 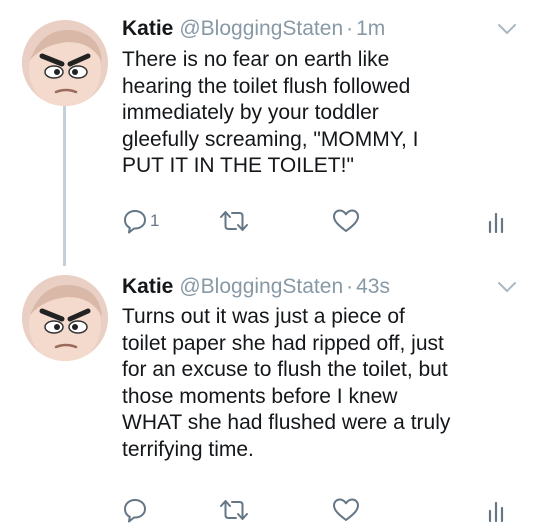 I want to click on reply-button: 1, so click(x=140, y=221).